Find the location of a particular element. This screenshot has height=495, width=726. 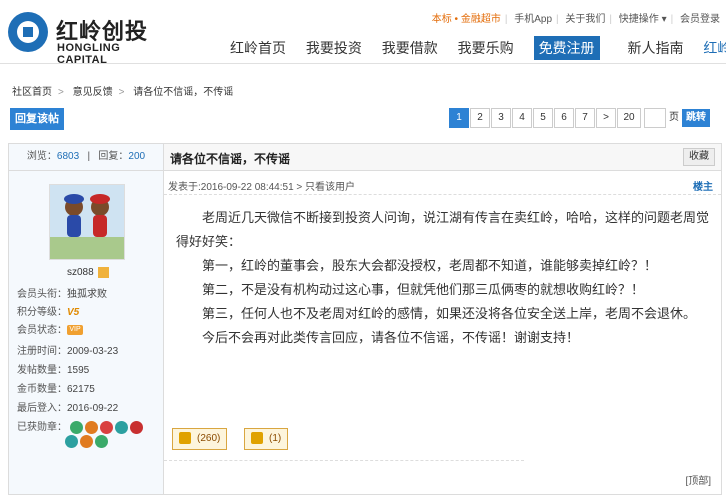

topbar-finance-link: 本标 • 金融超市 is located at coordinates (466, 19).